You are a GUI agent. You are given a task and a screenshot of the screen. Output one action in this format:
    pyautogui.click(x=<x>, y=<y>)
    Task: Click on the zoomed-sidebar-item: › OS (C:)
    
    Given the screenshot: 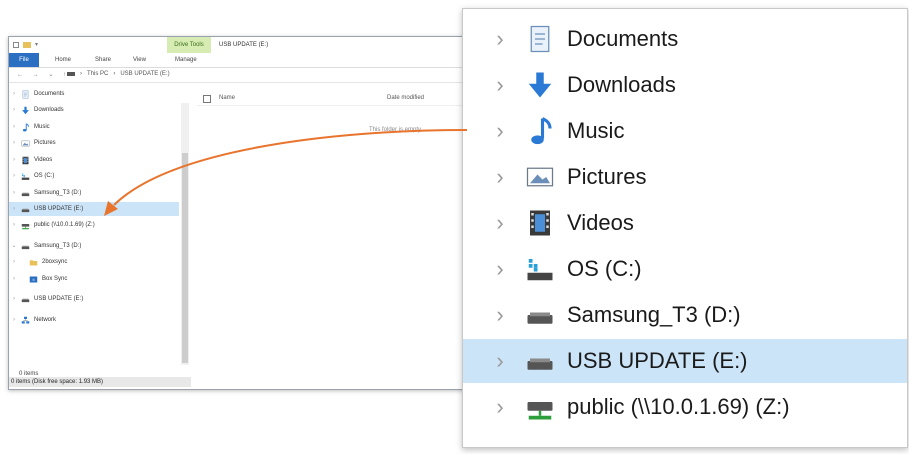 What is the action you would take?
    pyautogui.click(x=685, y=269)
    